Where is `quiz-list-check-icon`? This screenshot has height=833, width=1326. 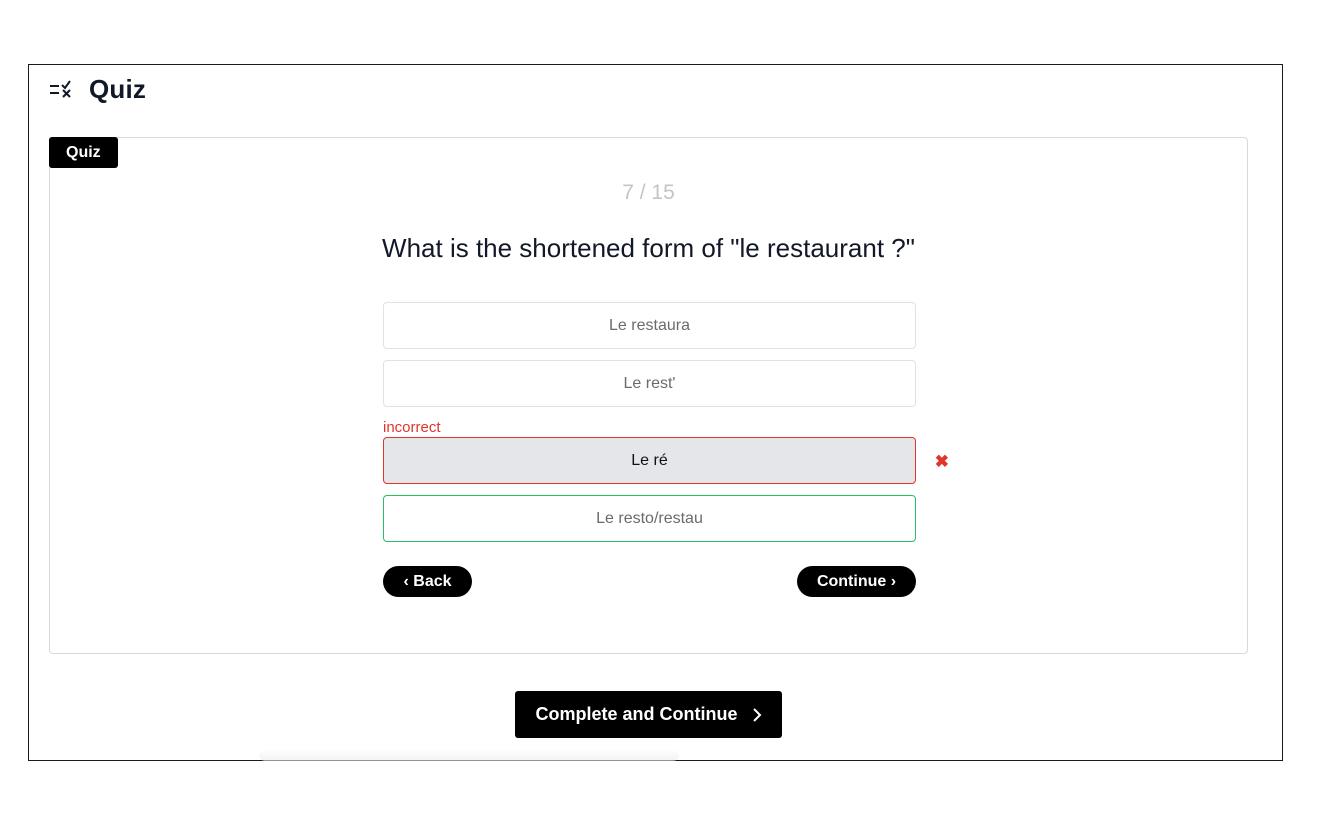
quiz-list-check-icon is located at coordinates (61, 89).